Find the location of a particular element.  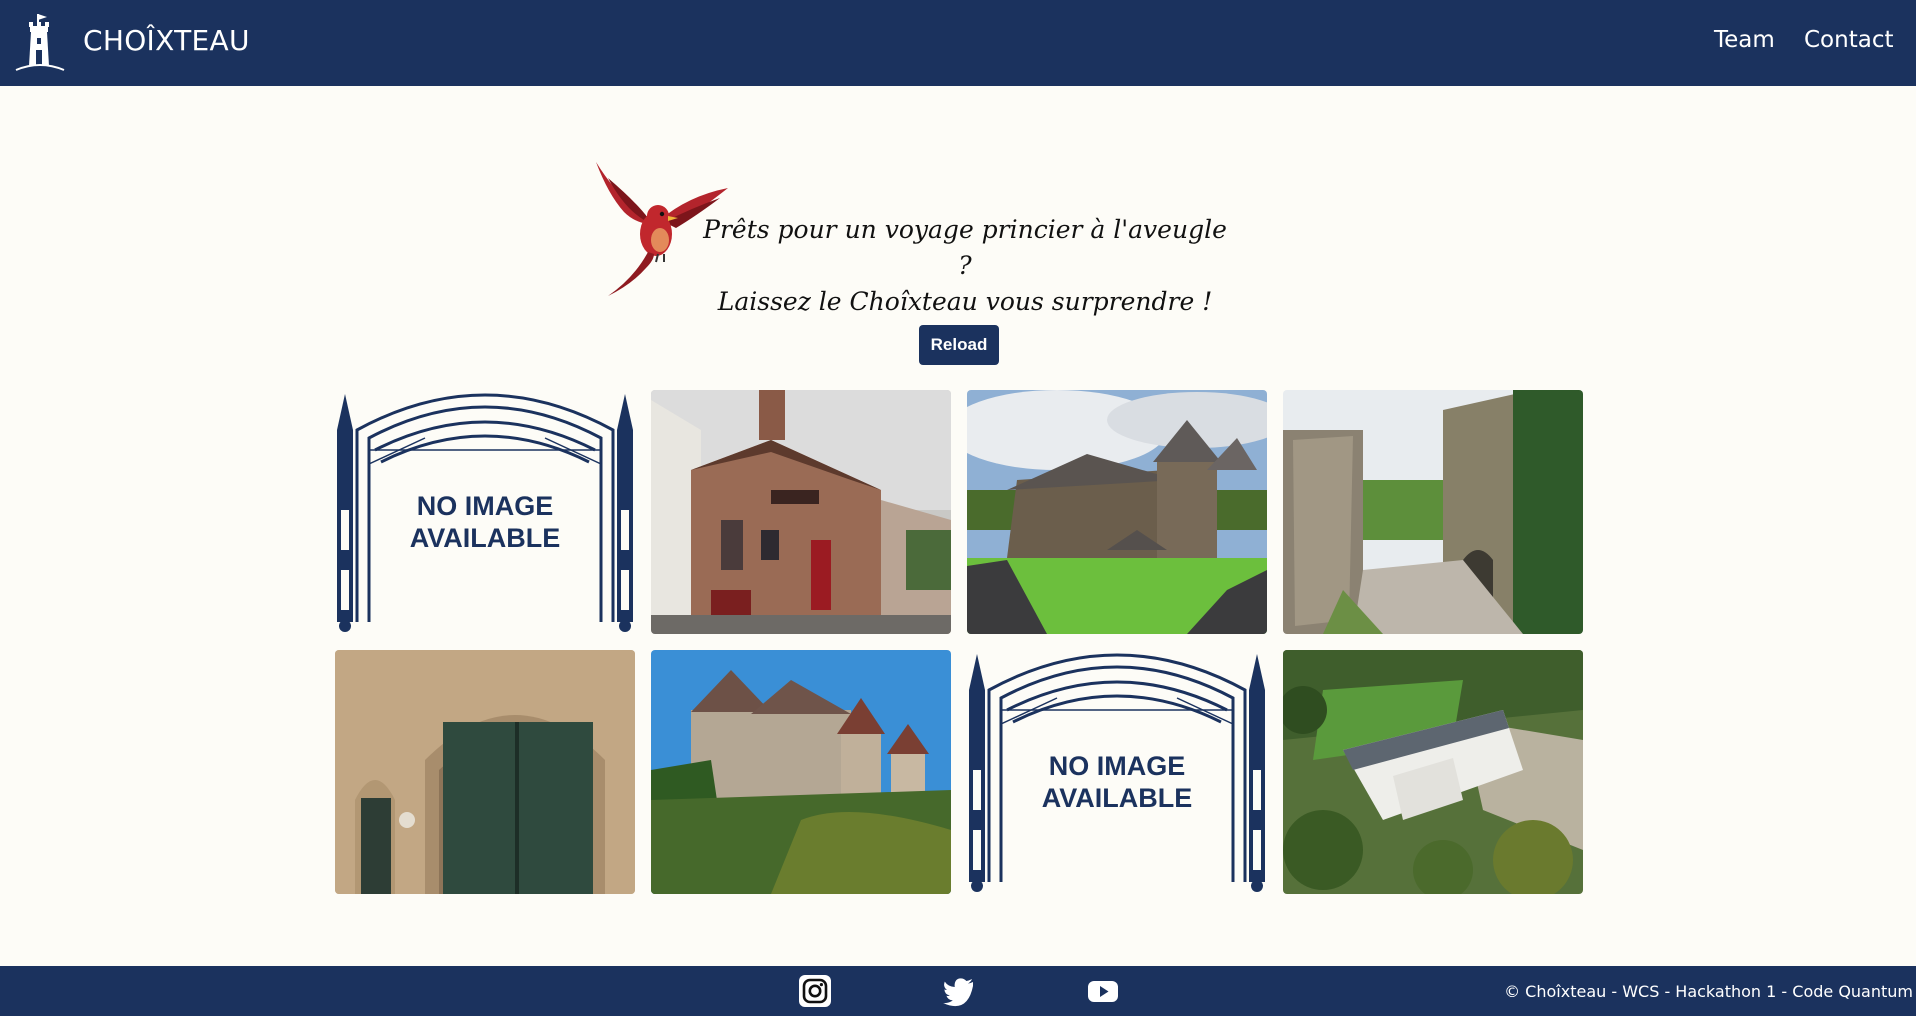

aerial-manor-photo is located at coordinates (1433, 772).